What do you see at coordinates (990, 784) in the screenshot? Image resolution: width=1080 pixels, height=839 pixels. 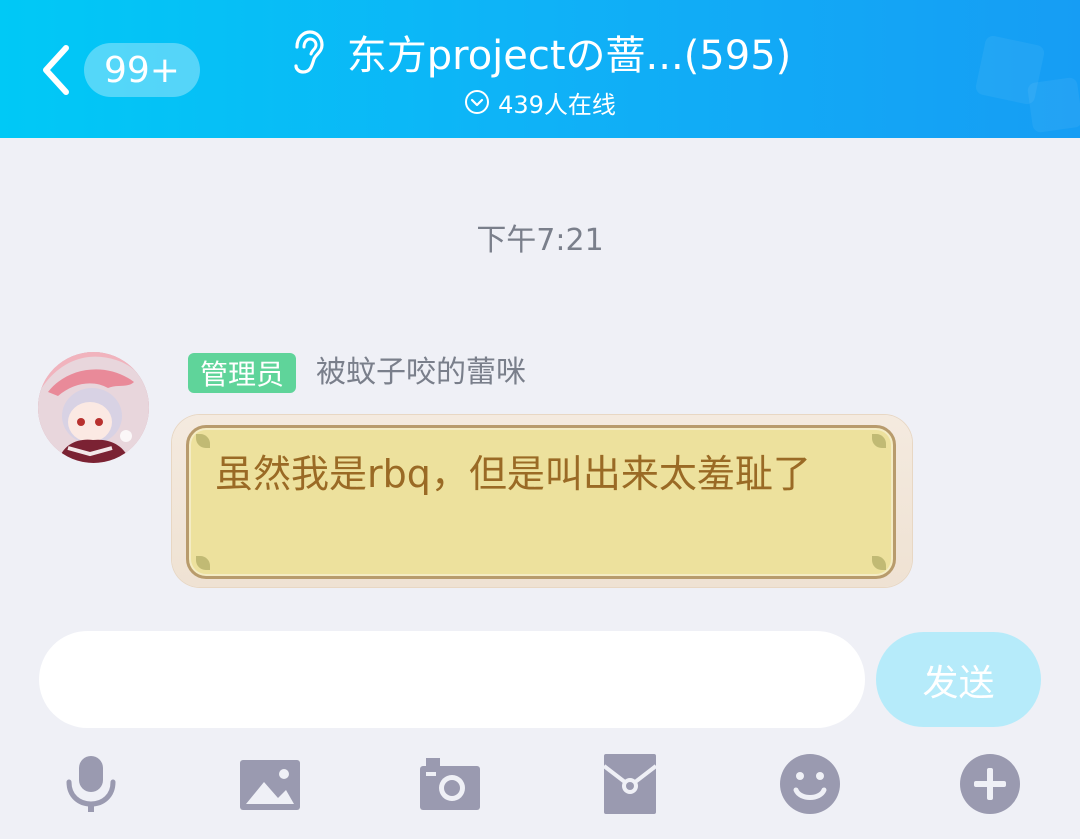 I see `plus-icon` at bounding box center [990, 784].